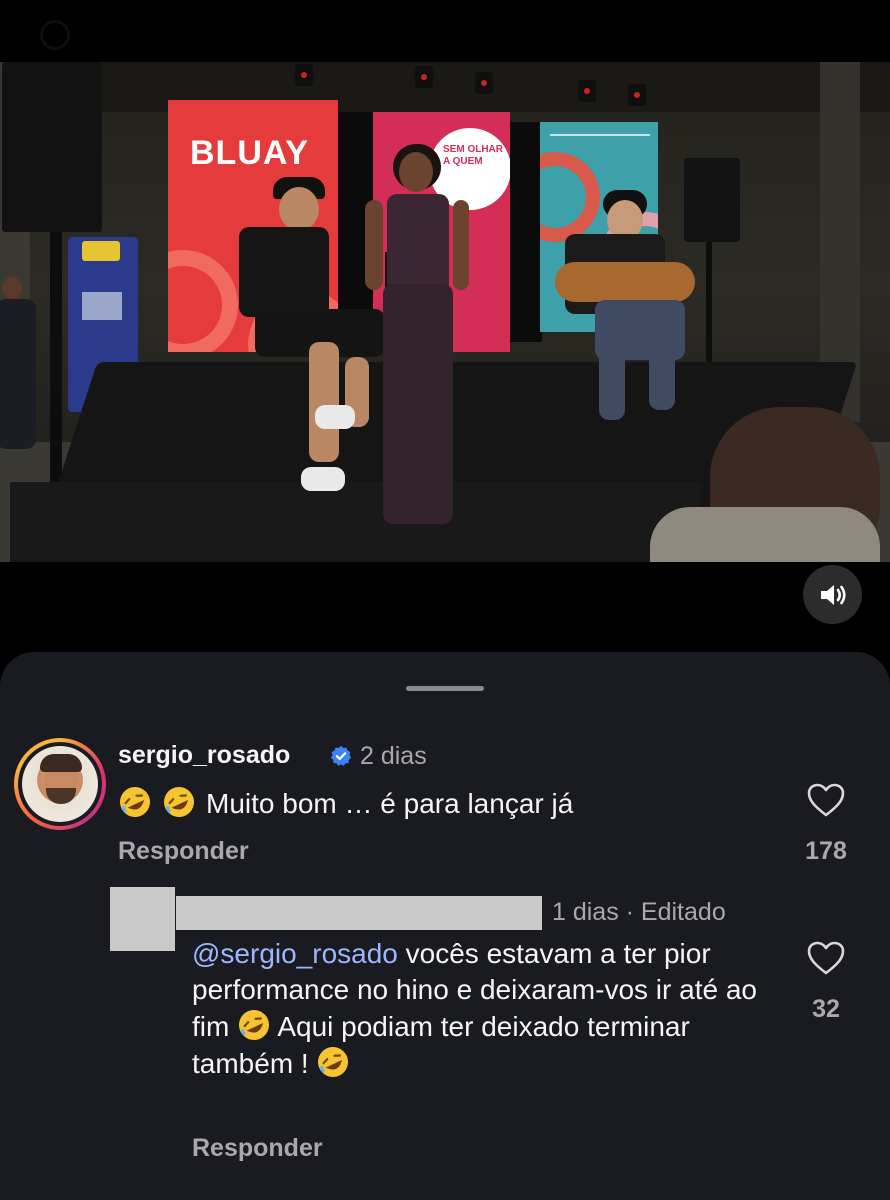 This screenshot has height=1200, width=890. I want to click on comment-username: sergio_rosado, so click(204, 755).